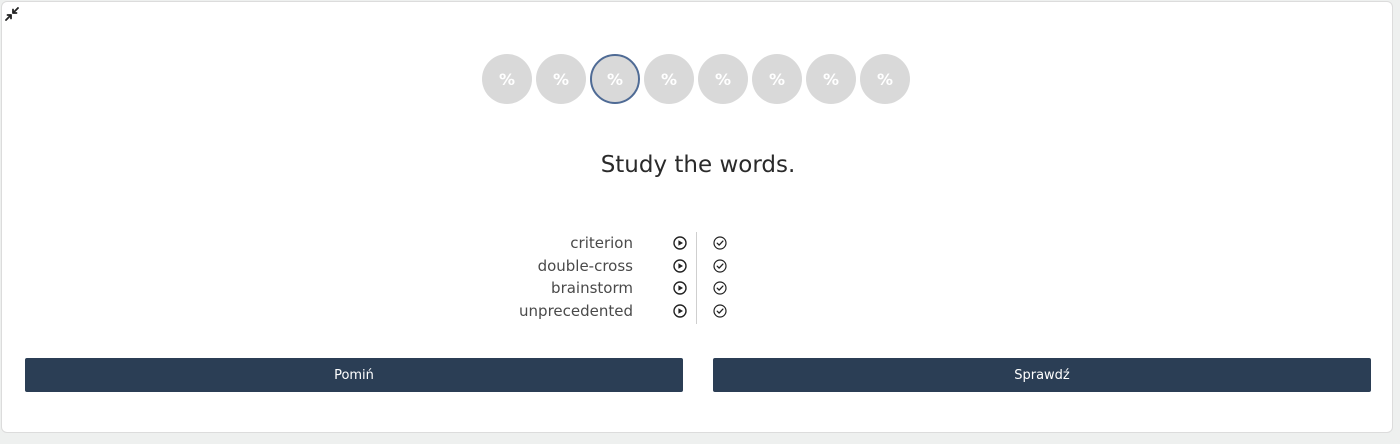  I want to click on collapse-icon, so click(12, 14).